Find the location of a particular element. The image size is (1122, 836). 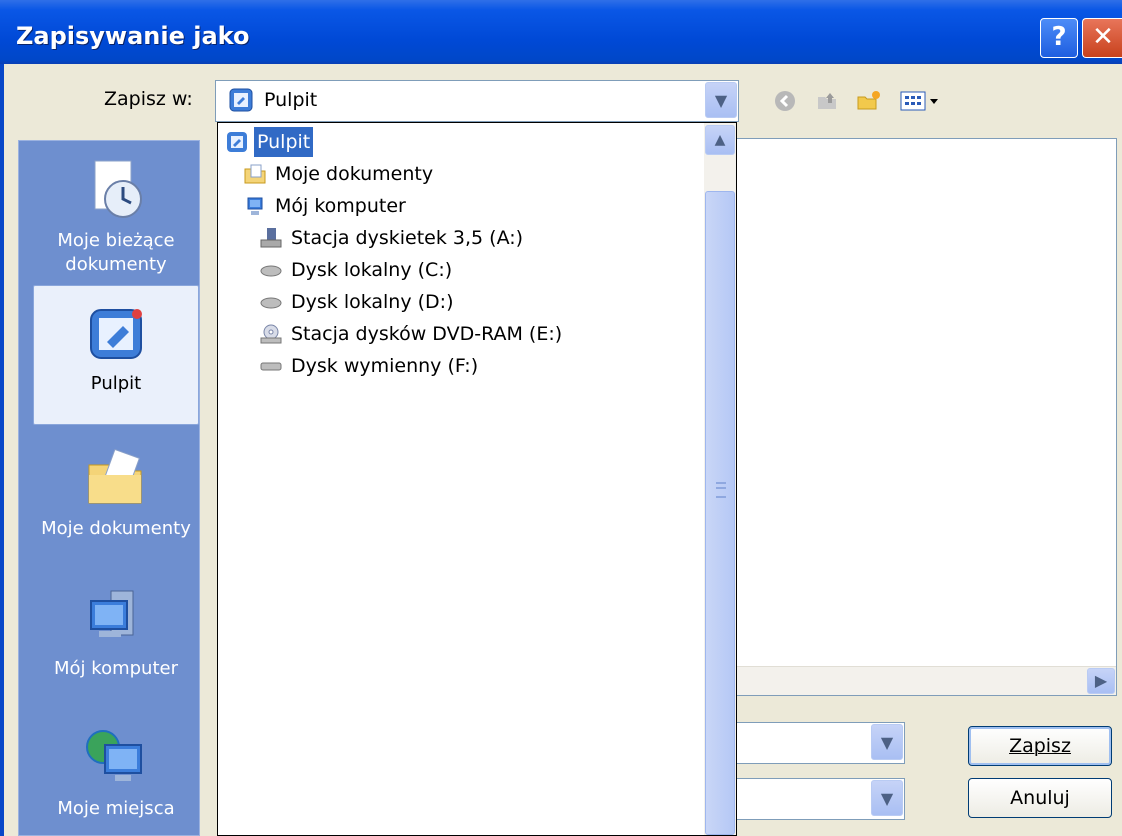

dropdown-item-removable: Dysk wymienny (F:) is located at coordinates (370, 366).